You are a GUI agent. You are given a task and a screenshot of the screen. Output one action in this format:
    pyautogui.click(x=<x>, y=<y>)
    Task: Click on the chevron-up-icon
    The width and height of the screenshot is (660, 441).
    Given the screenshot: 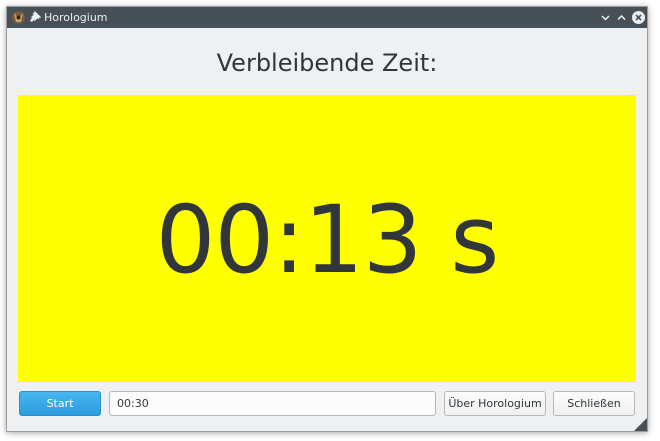 What is the action you would take?
    pyautogui.click(x=621, y=17)
    